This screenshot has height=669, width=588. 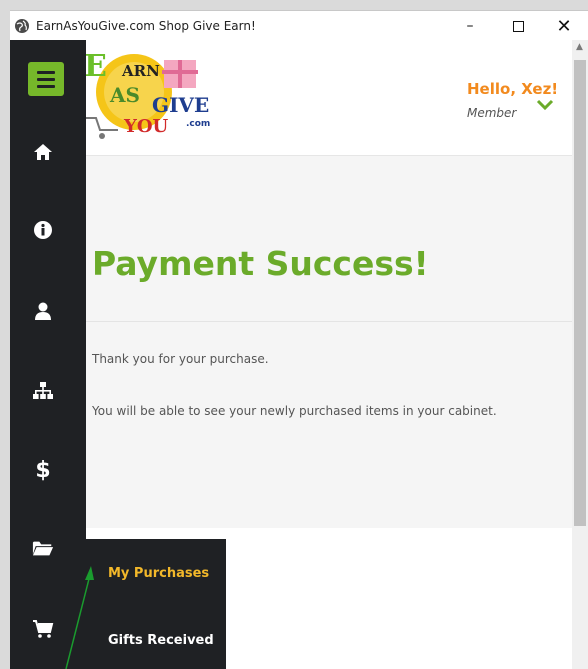 What do you see at coordinates (140, 71) in the screenshot?
I see `svg-text: ARN` at bounding box center [140, 71].